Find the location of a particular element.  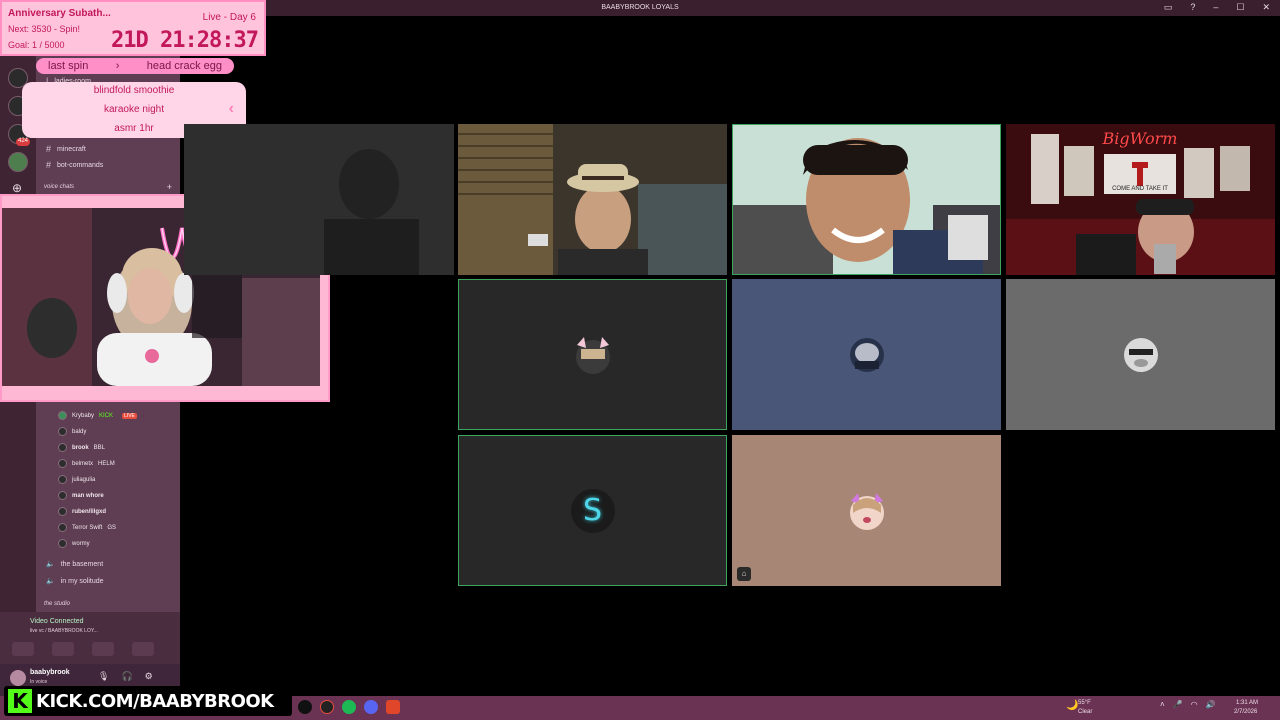

cat-ear-avatar is located at coordinates (592, 355).